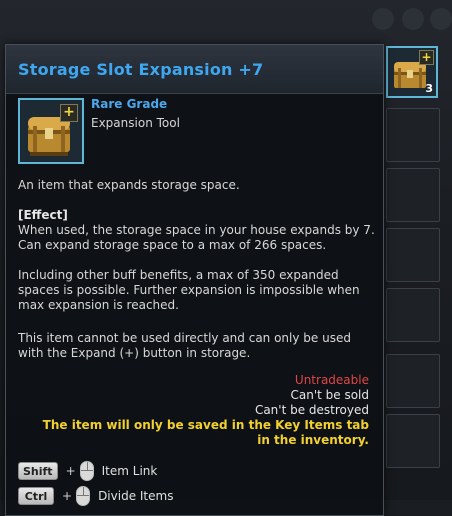 The image size is (452, 516). Describe the element at coordinates (141, 69) in the screenshot. I see `item-title: Storage Slot Expansion +7` at that location.